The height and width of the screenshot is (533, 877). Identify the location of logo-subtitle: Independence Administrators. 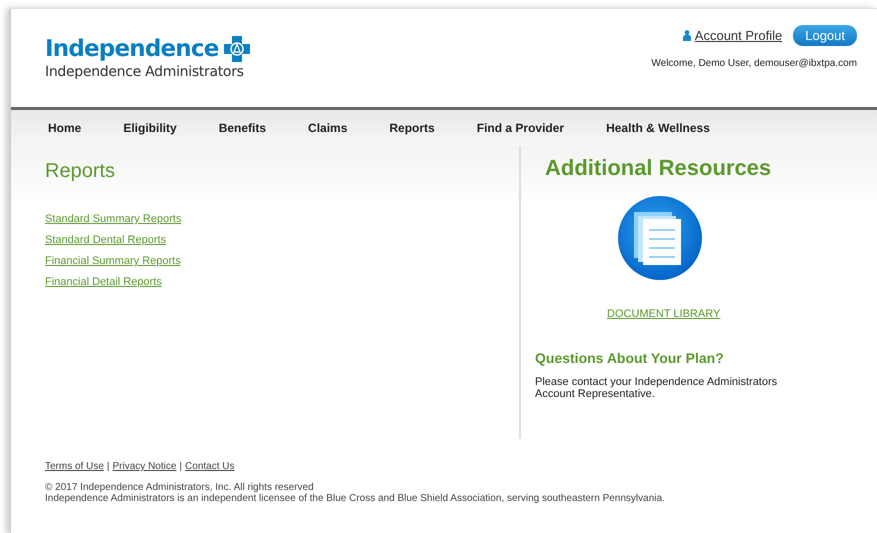
(145, 72).